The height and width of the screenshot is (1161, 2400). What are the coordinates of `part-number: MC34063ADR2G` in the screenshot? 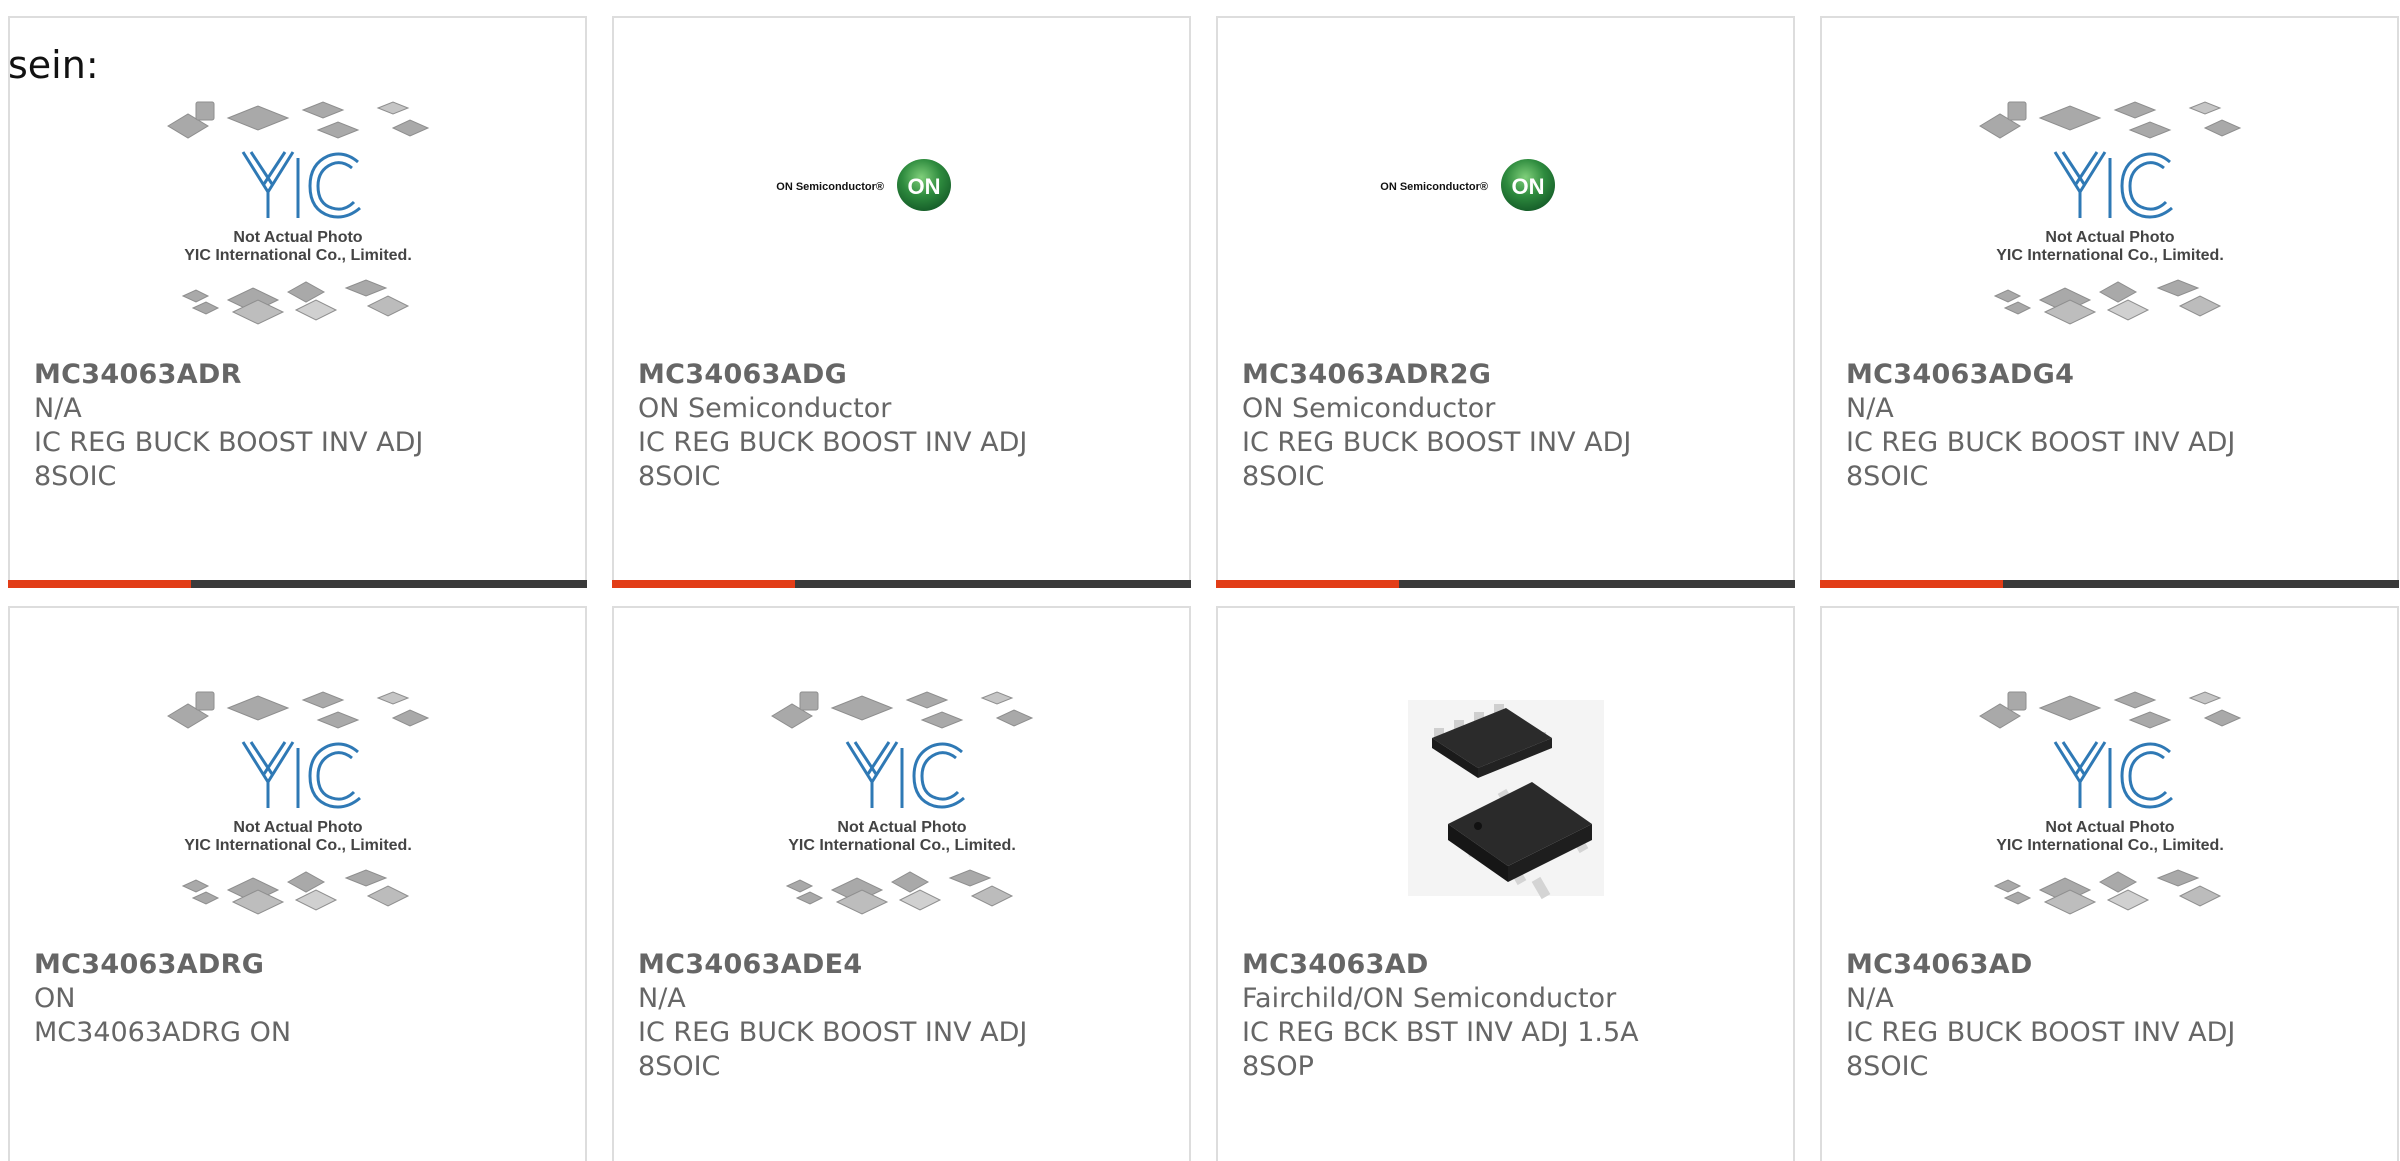 It's located at (1512, 375).